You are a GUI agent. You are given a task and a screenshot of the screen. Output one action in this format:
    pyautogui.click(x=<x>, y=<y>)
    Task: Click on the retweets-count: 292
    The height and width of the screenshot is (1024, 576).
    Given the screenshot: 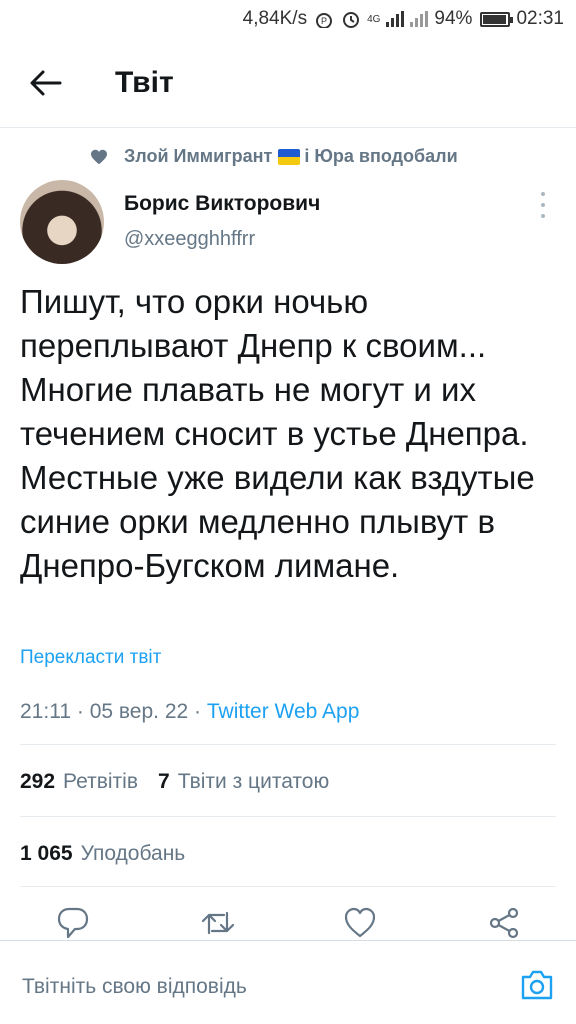 What is the action you would take?
    pyautogui.click(x=38, y=781)
    